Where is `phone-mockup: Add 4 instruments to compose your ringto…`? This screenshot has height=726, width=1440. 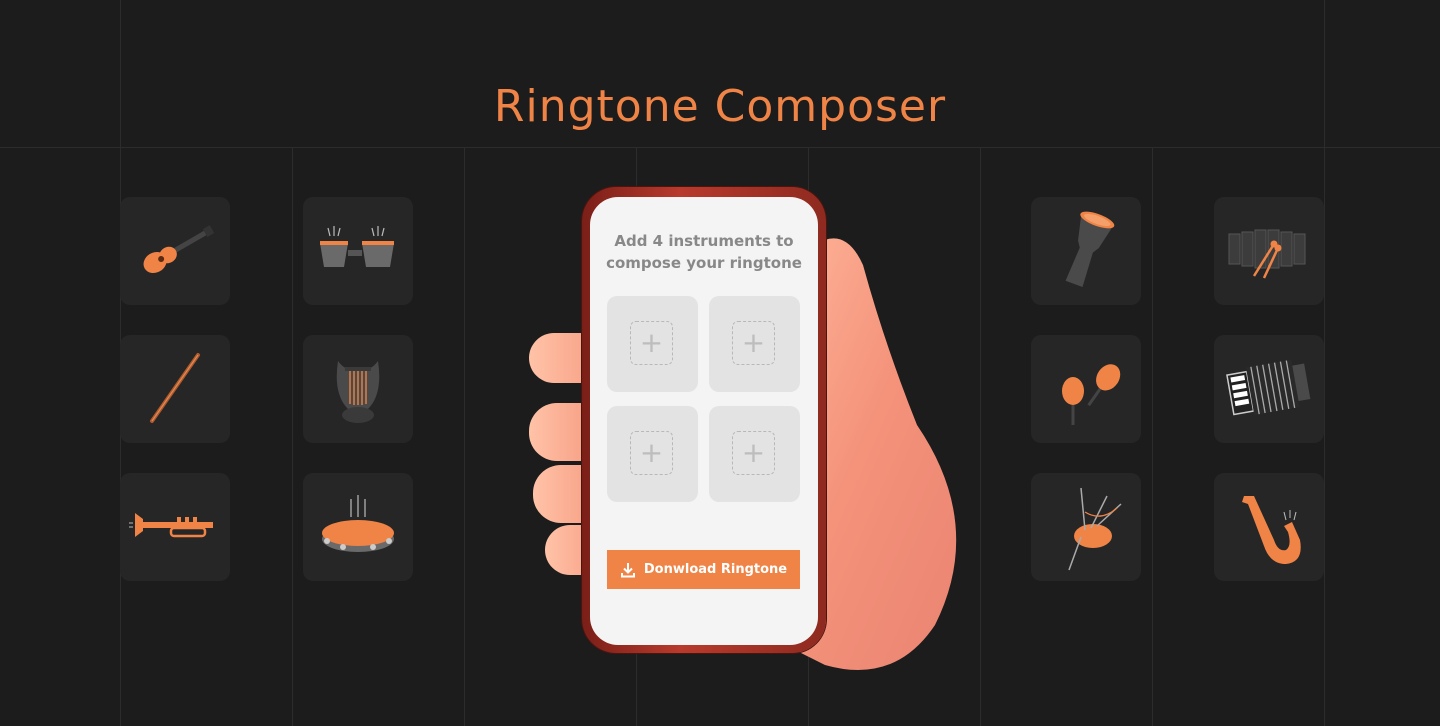 phone-mockup: Add 4 instruments to compose your ringto… is located at coordinates (704, 420).